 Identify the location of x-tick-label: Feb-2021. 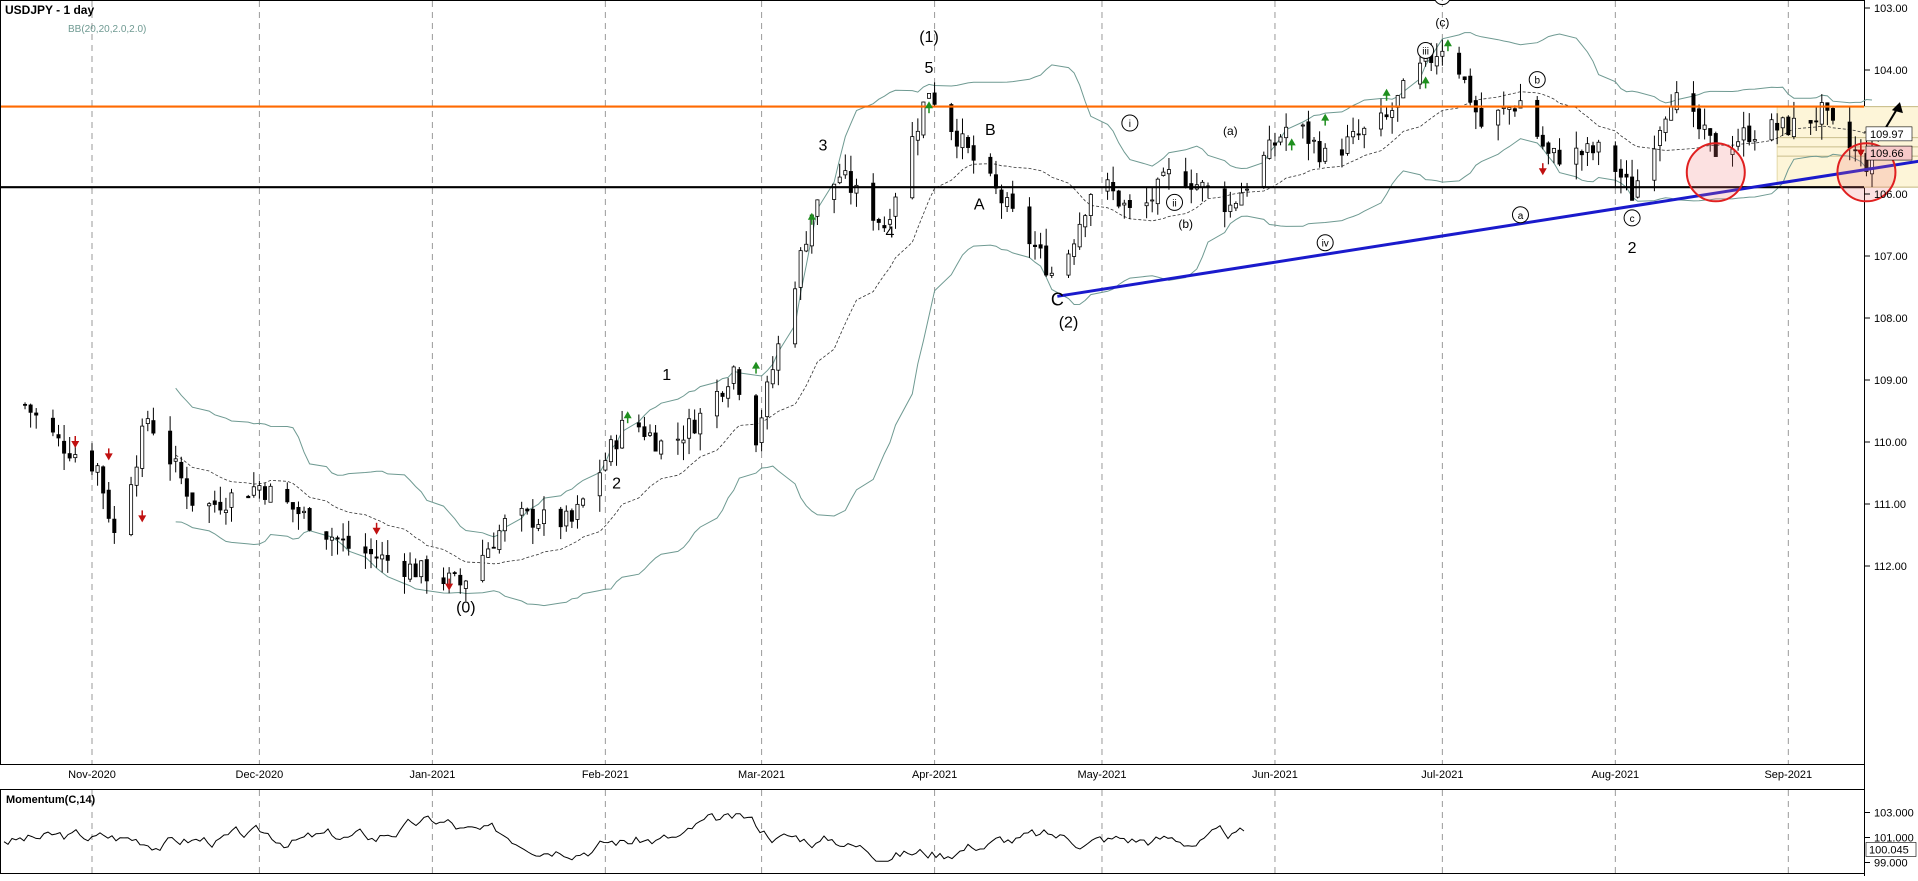
(605, 775).